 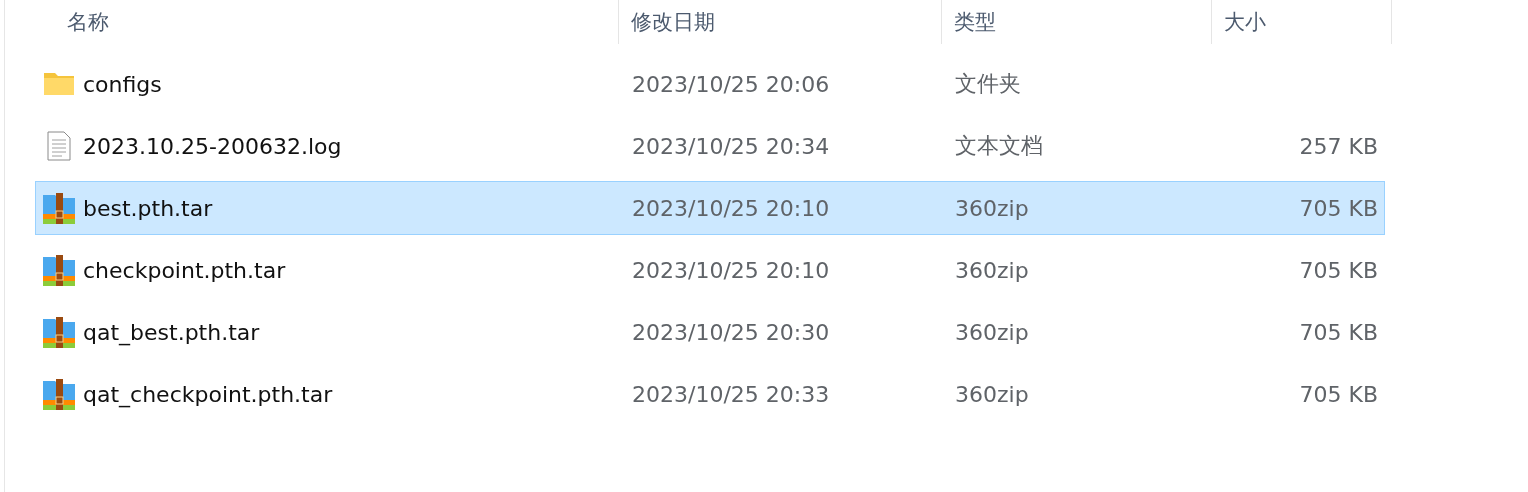 I want to click on file-name: best.pth.tar, so click(x=148, y=208).